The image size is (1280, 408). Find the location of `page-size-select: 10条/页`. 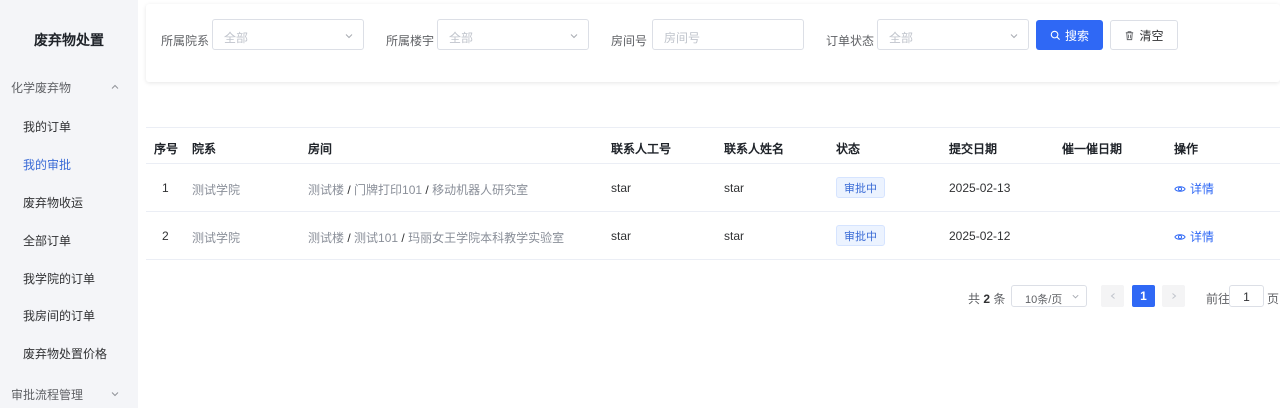

page-size-select: 10条/页 is located at coordinates (1049, 296).